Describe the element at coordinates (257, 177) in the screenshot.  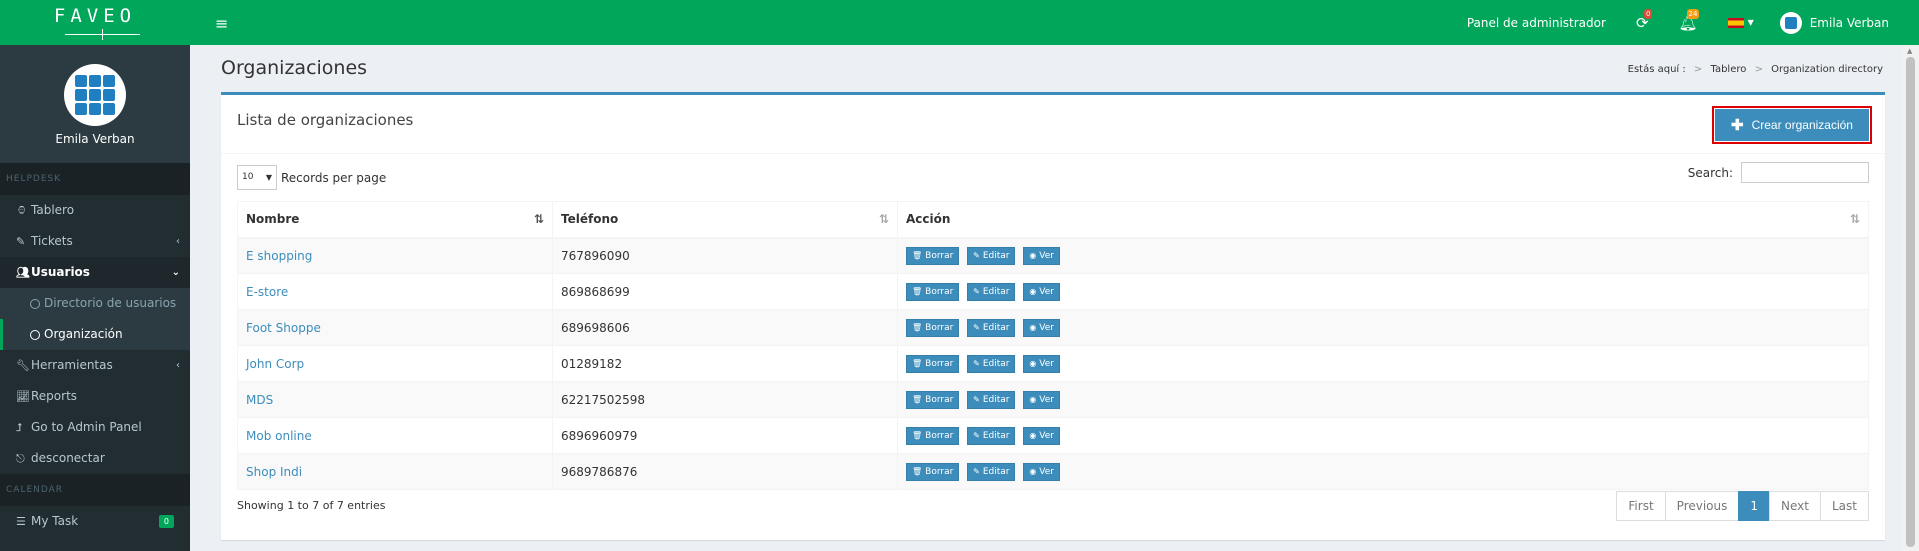
I see `page-length-select: 10` at that location.